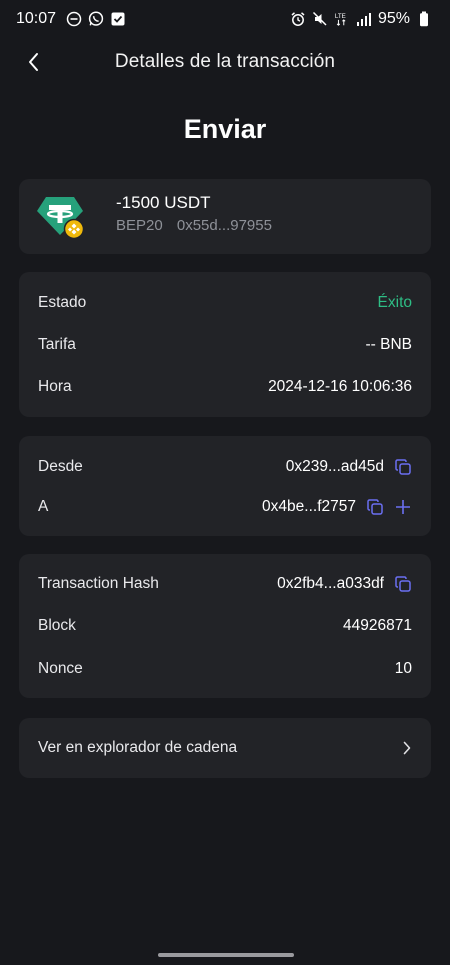 The width and height of the screenshot is (450, 965). Describe the element at coordinates (62, 302) in the screenshot. I see `status-label: Estado` at that location.